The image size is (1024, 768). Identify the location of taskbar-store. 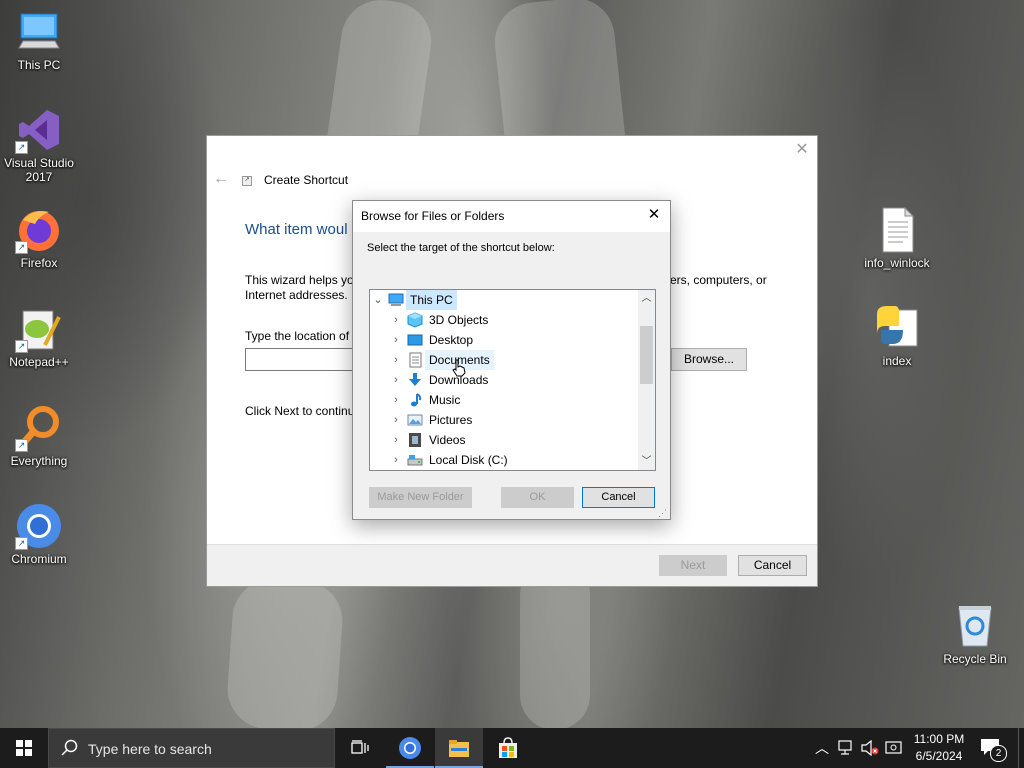
(508, 748).